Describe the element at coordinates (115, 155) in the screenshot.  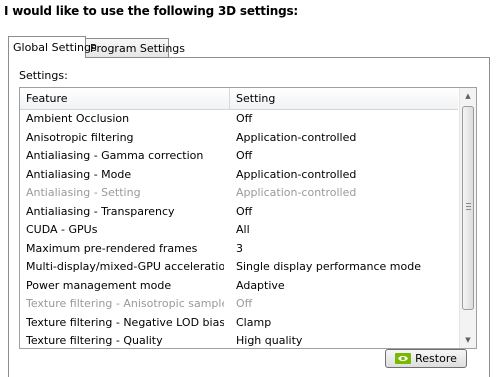
I see `feature-cell: Antialiasing - Gamma correction` at that location.